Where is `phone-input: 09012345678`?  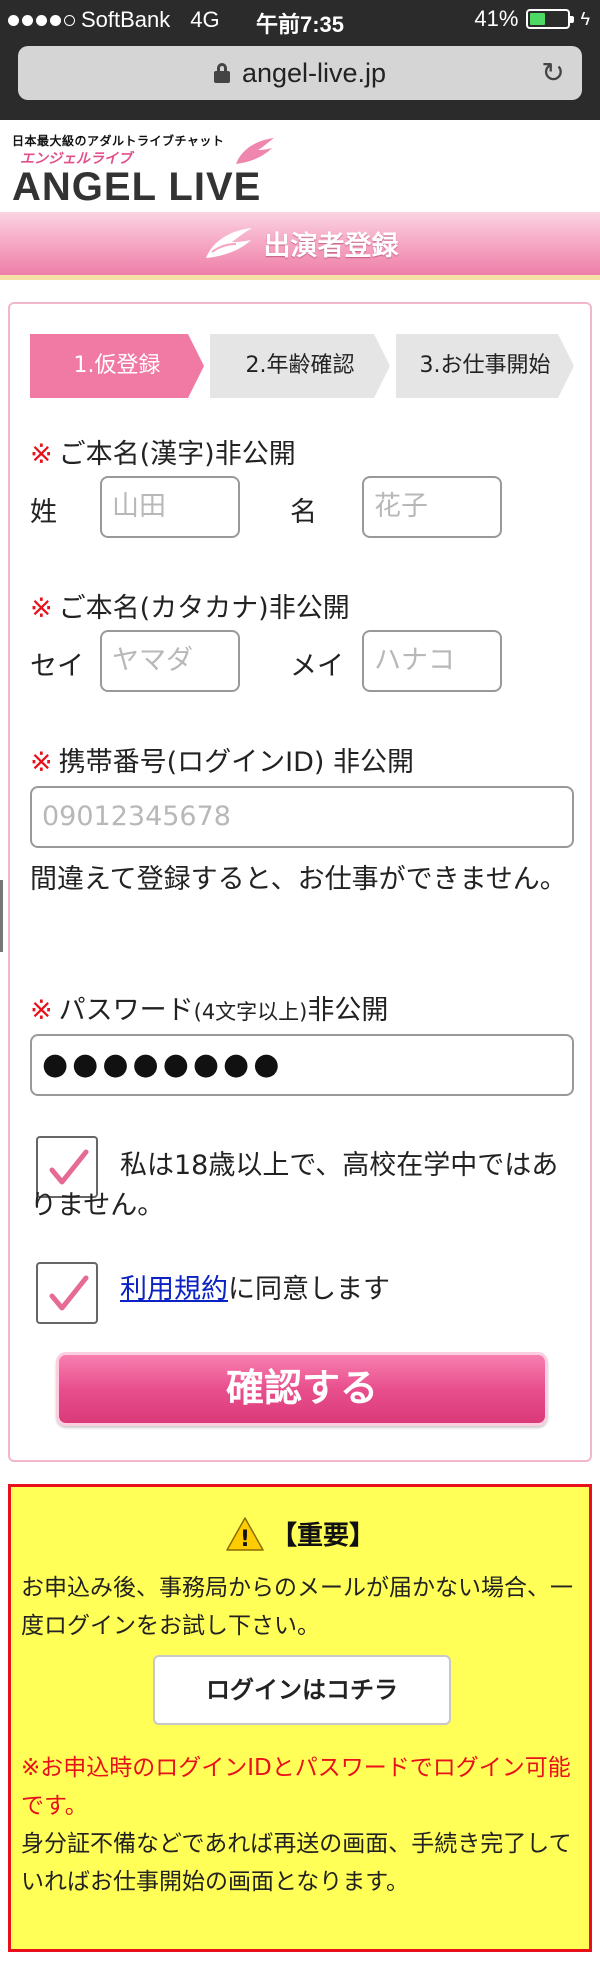
phone-input: 09012345678 is located at coordinates (302, 817).